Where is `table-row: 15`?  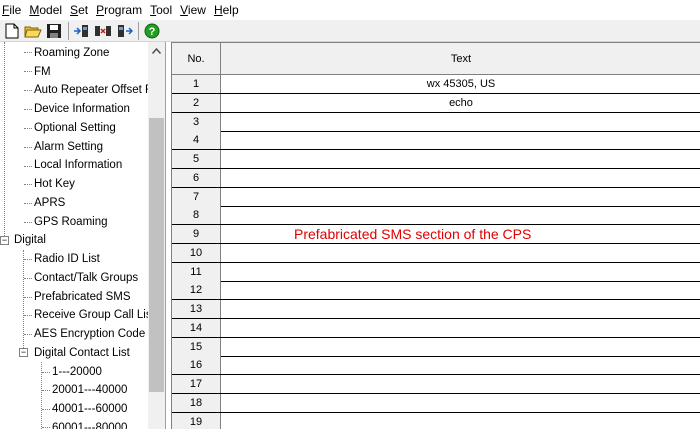 table-row: 15 is located at coordinates (436, 347).